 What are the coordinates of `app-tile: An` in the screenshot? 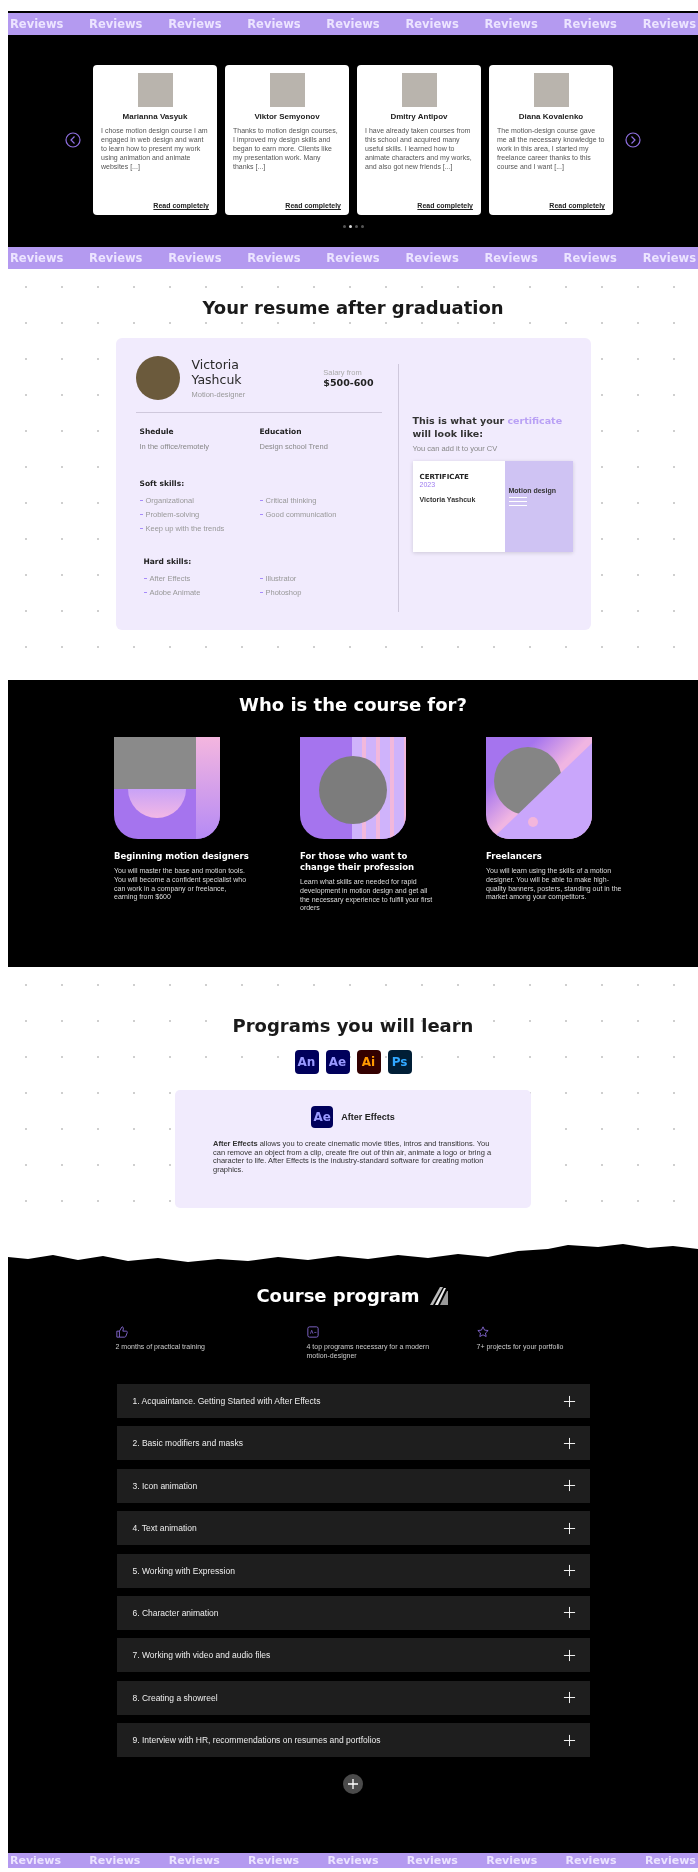 It's located at (306, 1062).